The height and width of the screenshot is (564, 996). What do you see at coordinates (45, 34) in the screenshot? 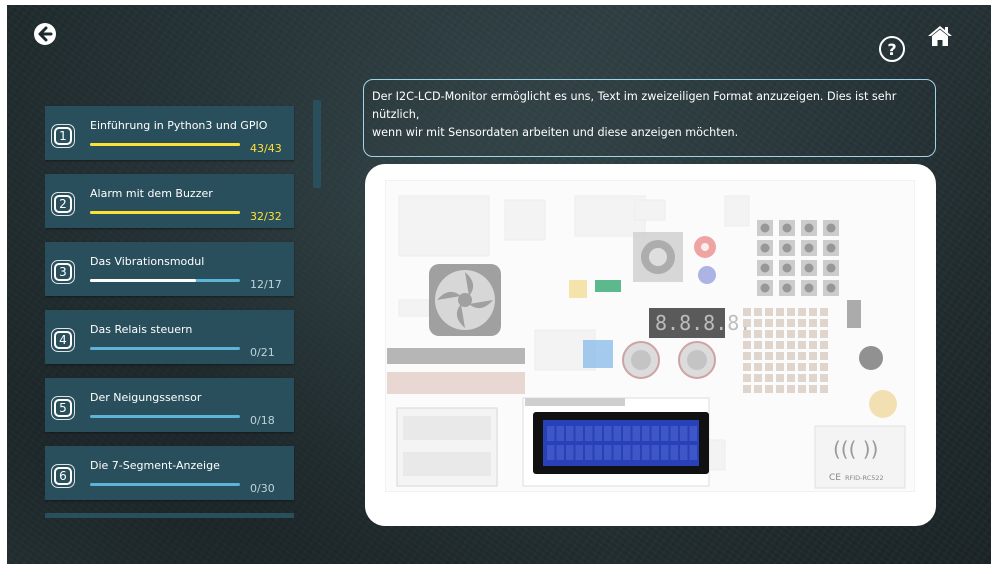
I see `back-arrow-icon` at bounding box center [45, 34].